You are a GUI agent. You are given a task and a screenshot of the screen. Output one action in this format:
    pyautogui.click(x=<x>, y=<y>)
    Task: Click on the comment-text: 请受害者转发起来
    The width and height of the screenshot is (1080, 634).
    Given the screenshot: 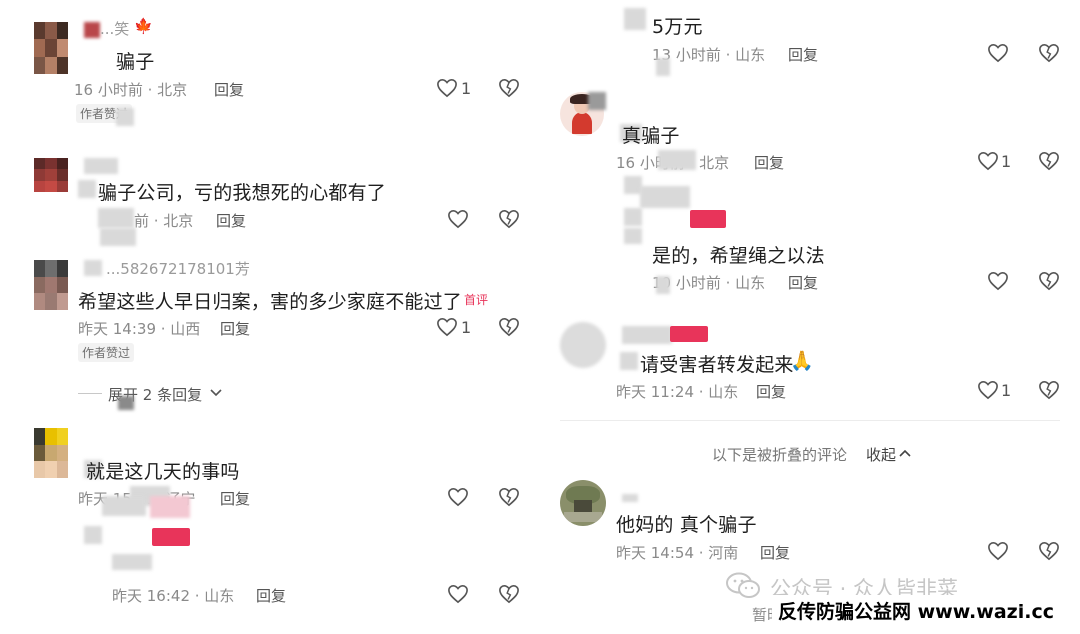 What is the action you would take?
    pyautogui.click(x=717, y=365)
    